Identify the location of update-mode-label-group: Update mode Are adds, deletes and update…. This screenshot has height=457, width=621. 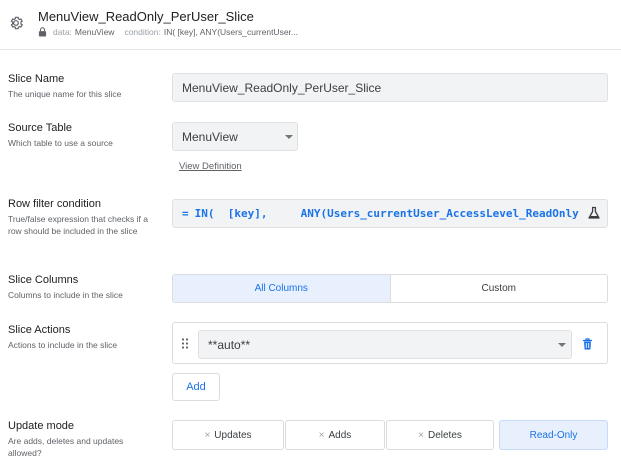
(83, 438).